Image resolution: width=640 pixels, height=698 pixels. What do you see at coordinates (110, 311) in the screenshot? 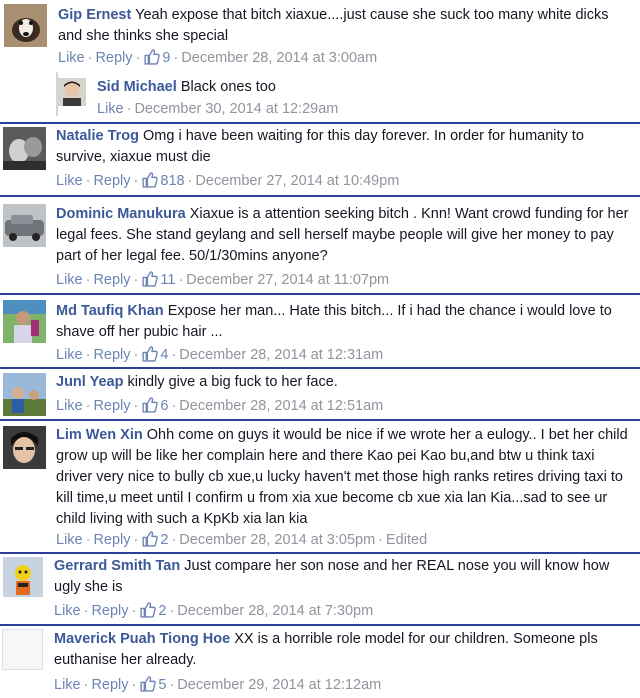
I see `commenter-name: Md Taufiq Khan` at bounding box center [110, 311].